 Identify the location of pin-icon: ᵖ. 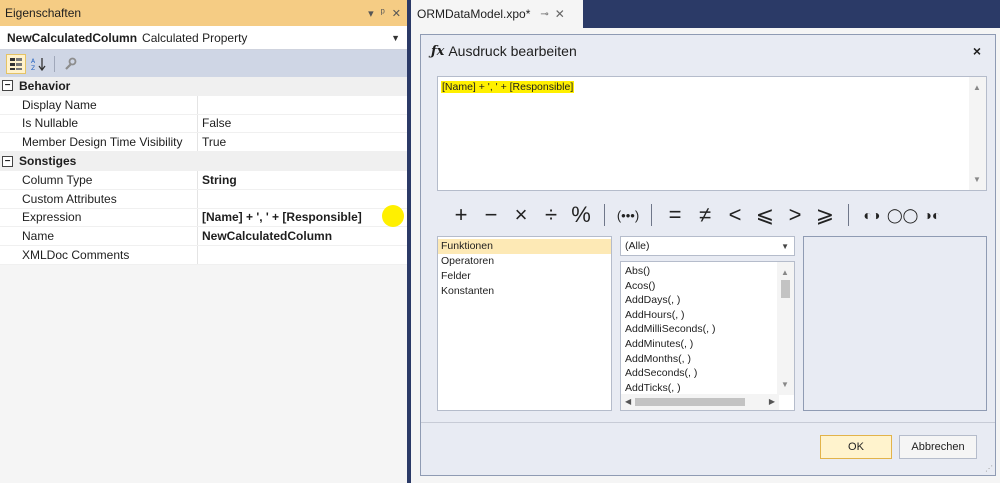
(383, 13).